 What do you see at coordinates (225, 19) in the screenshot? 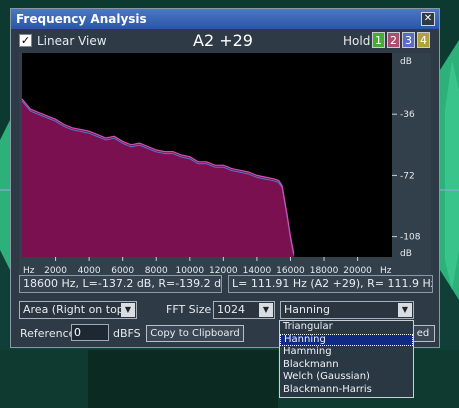
I see `window-titlebar: Frequency Analysis ✕` at bounding box center [225, 19].